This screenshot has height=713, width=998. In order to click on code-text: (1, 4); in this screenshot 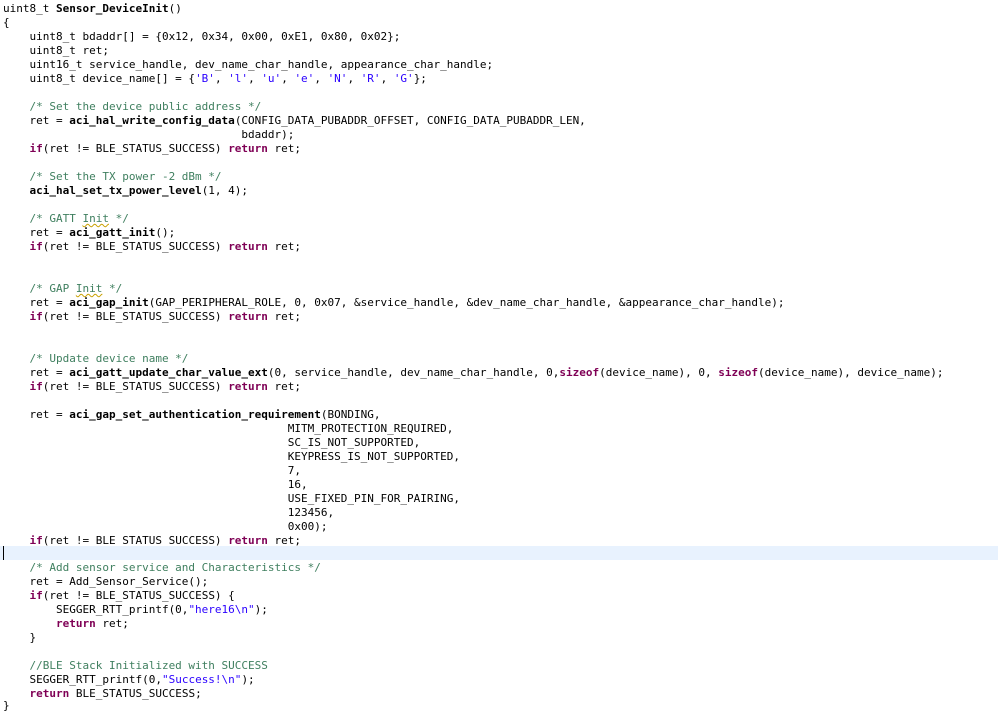, I will do `click(225, 190)`.